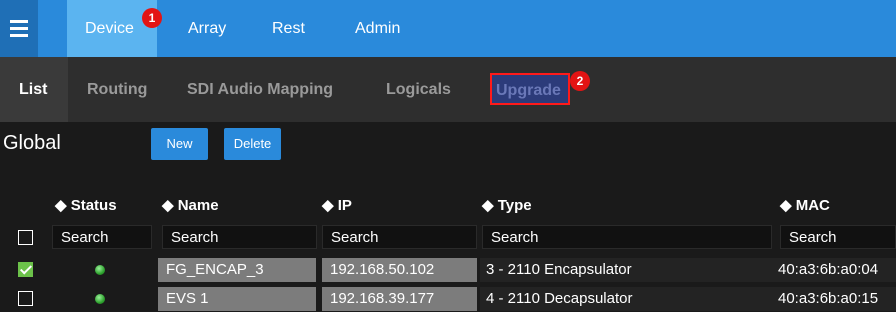 This screenshot has width=896, height=312. Describe the element at coordinates (580, 81) in the screenshot. I see `notification-badge-2: 2` at that location.